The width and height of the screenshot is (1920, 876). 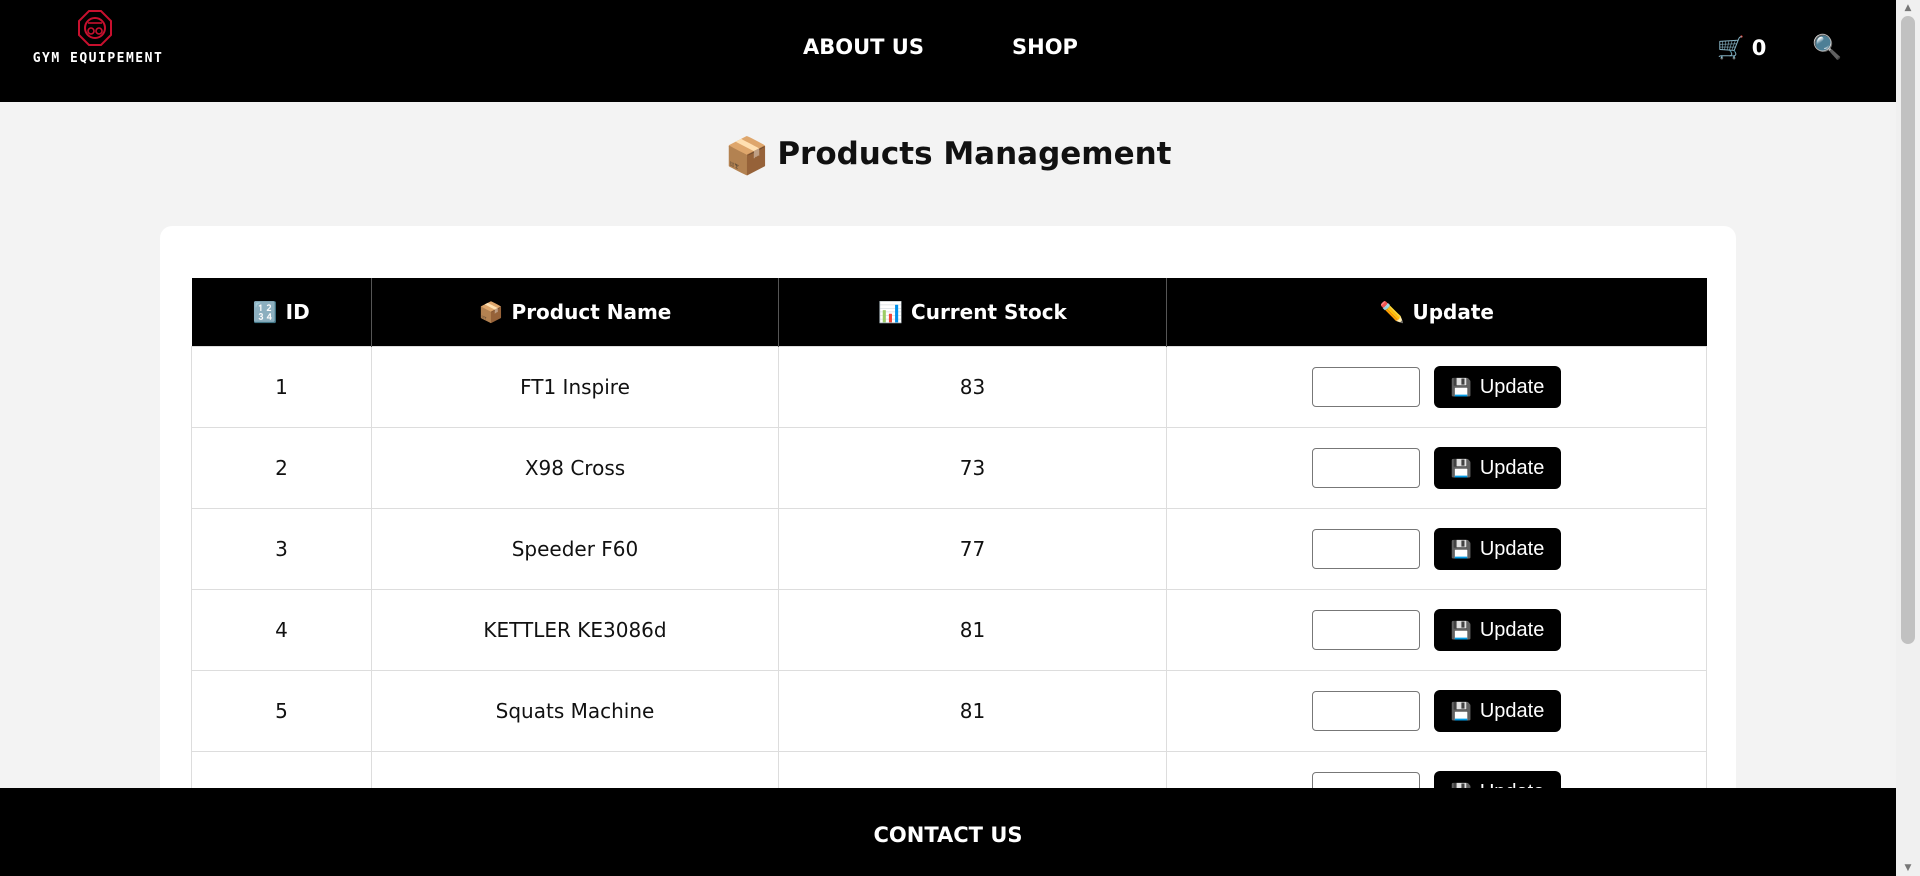 What do you see at coordinates (1827, 47) in the screenshot?
I see `search-icon: 🔍` at bounding box center [1827, 47].